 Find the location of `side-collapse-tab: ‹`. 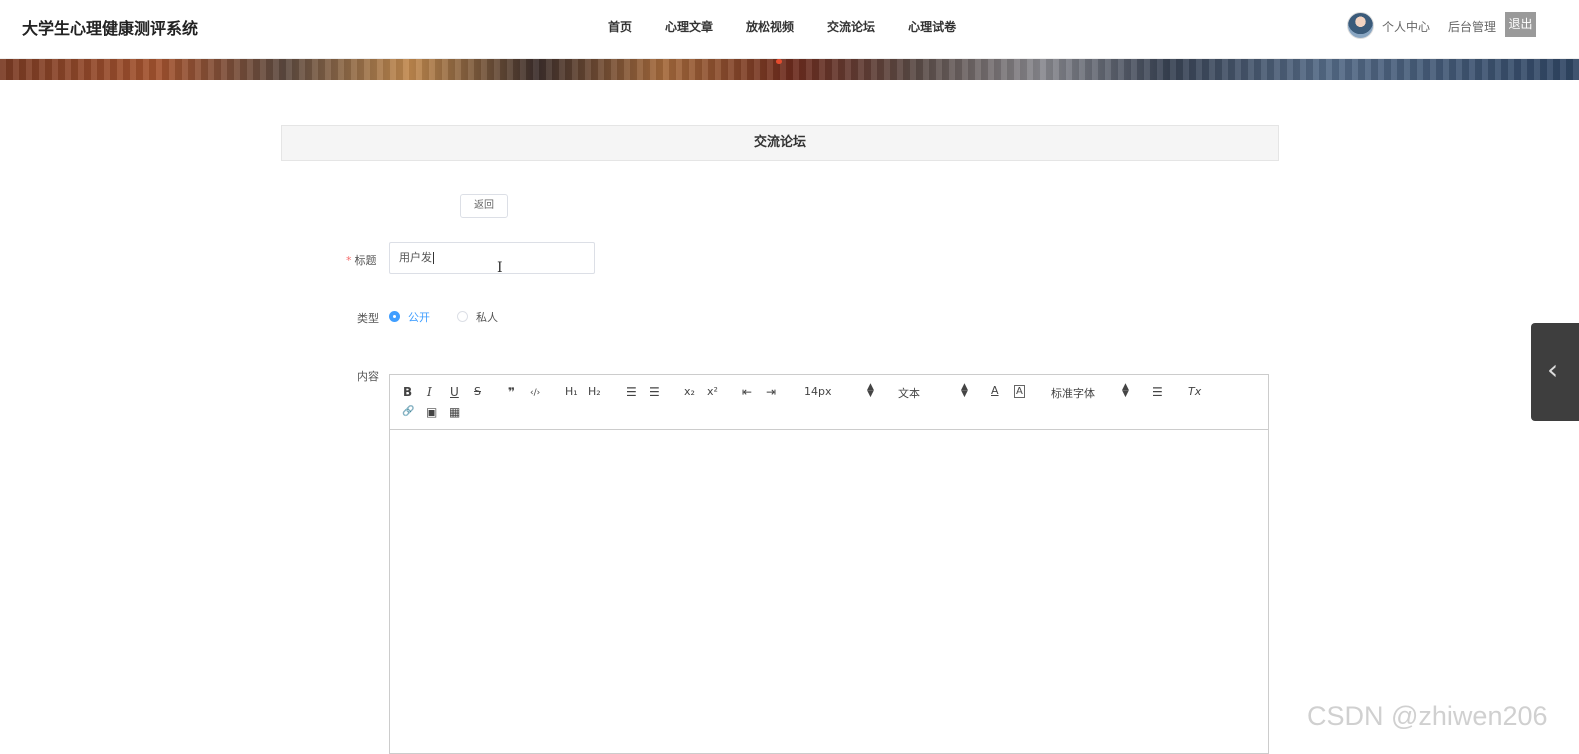

side-collapse-tab: ‹ is located at coordinates (1555, 372).